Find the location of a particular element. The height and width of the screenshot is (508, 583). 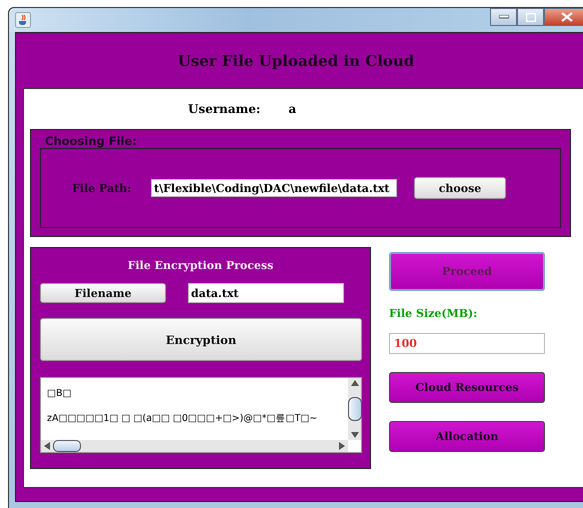

file-size-label: File Size(MB): is located at coordinates (433, 313).